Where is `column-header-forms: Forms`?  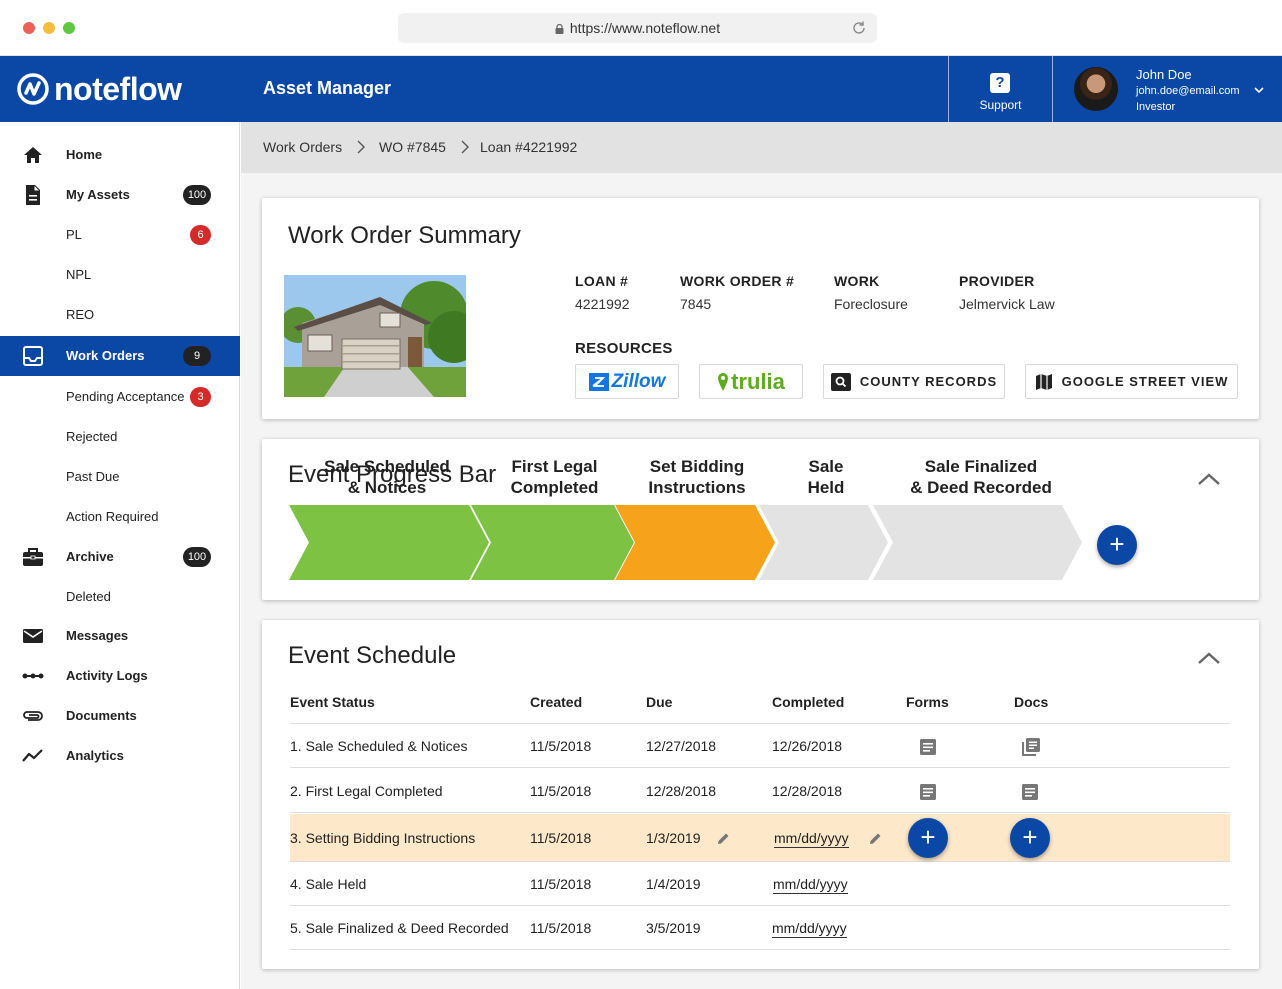 column-header-forms: Forms is located at coordinates (927, 702).